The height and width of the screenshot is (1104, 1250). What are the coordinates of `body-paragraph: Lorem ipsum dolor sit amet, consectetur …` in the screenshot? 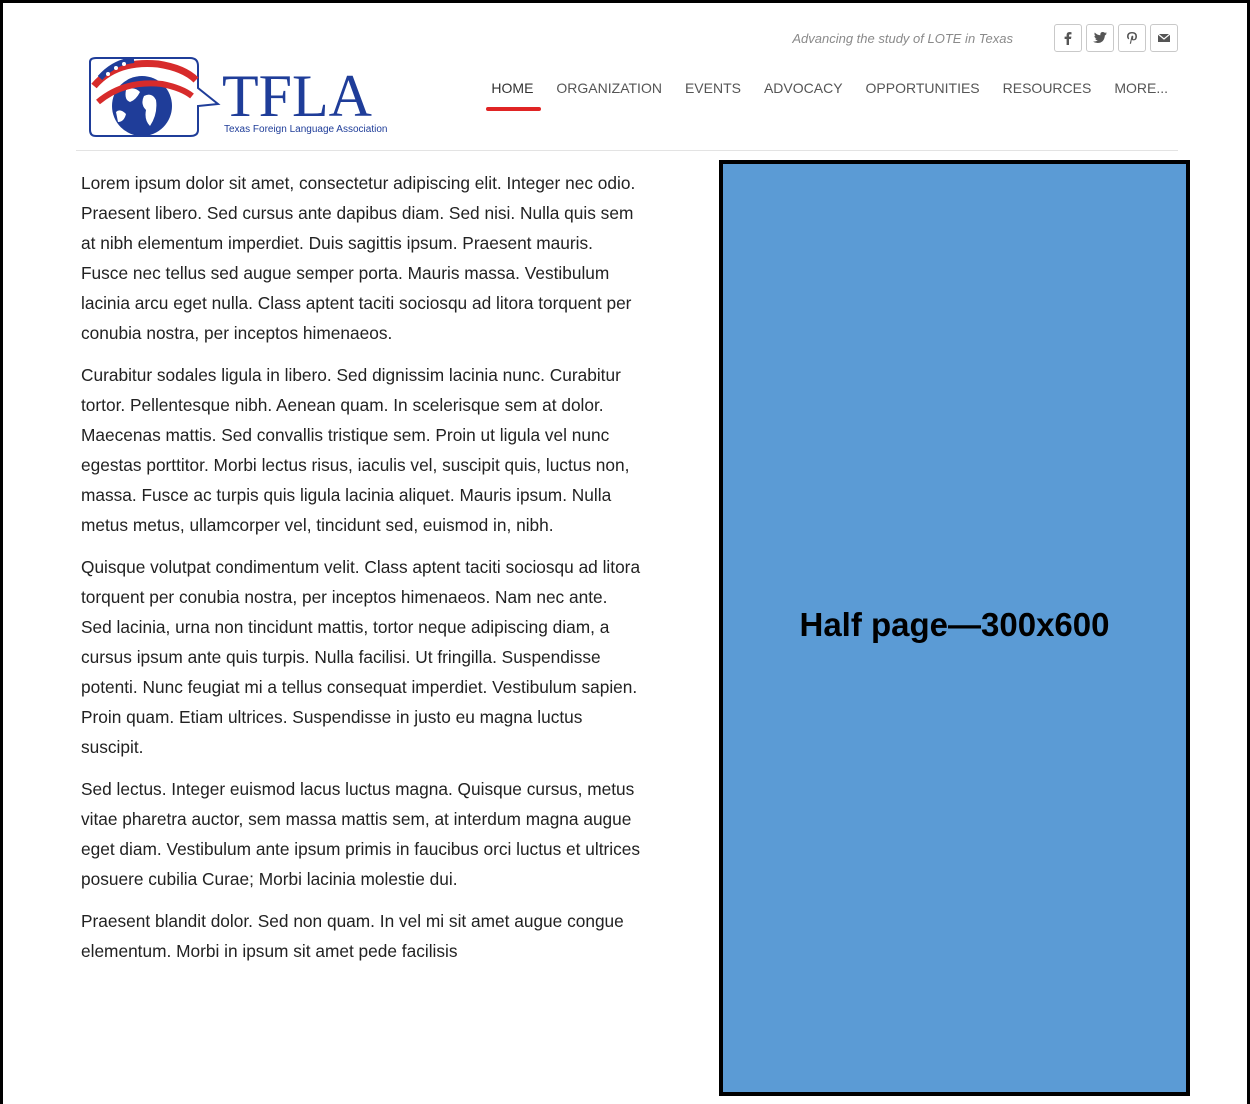 It's located at (358, 258).